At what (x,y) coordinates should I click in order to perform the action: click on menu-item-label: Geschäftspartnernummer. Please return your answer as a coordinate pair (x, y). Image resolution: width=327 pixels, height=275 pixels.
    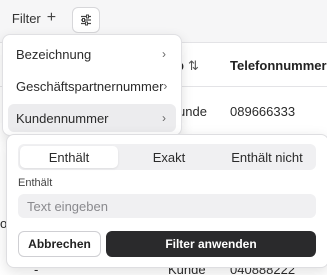
    Looking at the image, I should click on (90, 86).